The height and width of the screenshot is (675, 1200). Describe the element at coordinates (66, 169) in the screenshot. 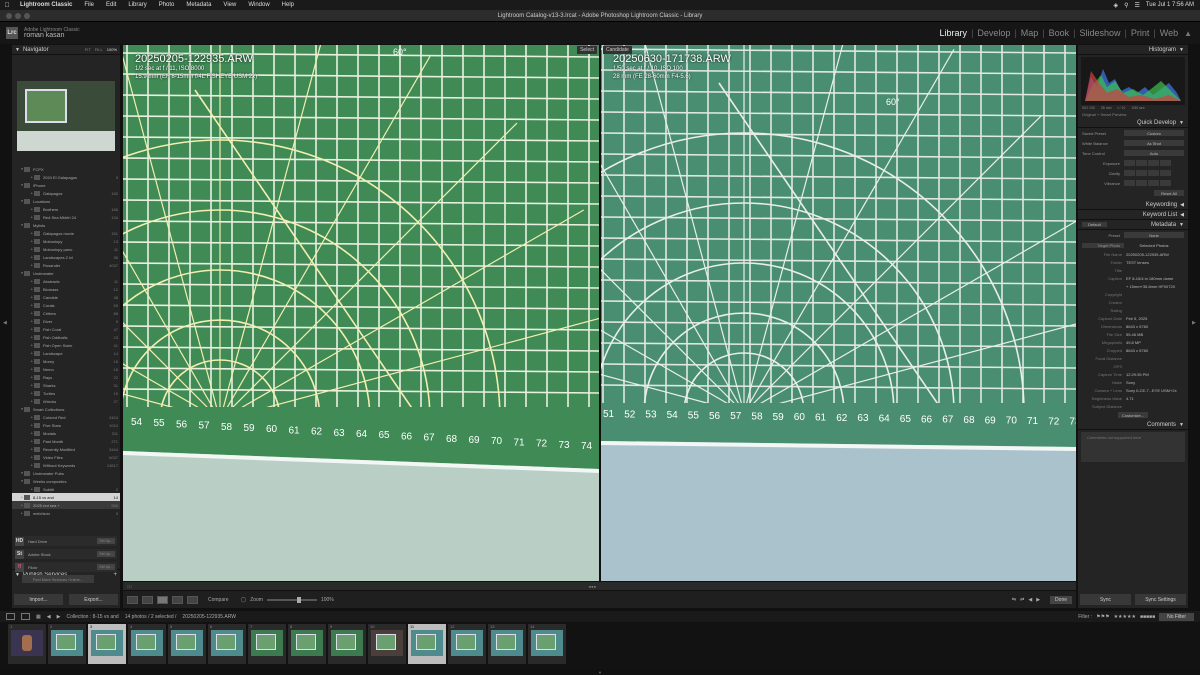

I see `collection-set: ▼ FCPX` at that location.